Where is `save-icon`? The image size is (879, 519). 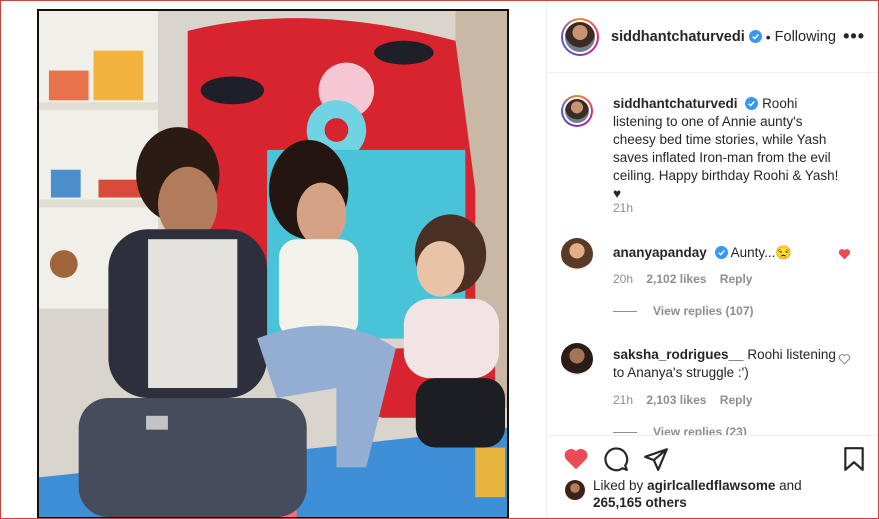 save-icon is located at coordinates (854, 459).